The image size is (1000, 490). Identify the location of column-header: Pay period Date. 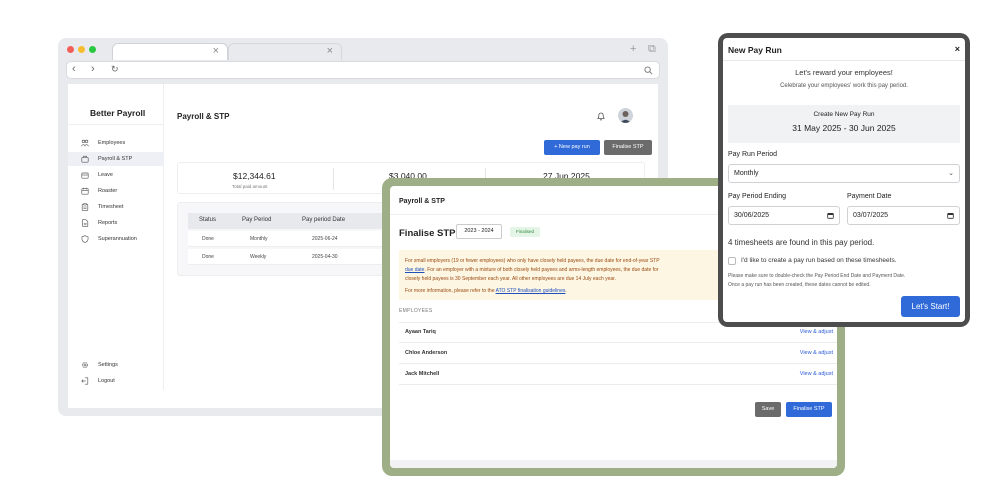
(323, 220).